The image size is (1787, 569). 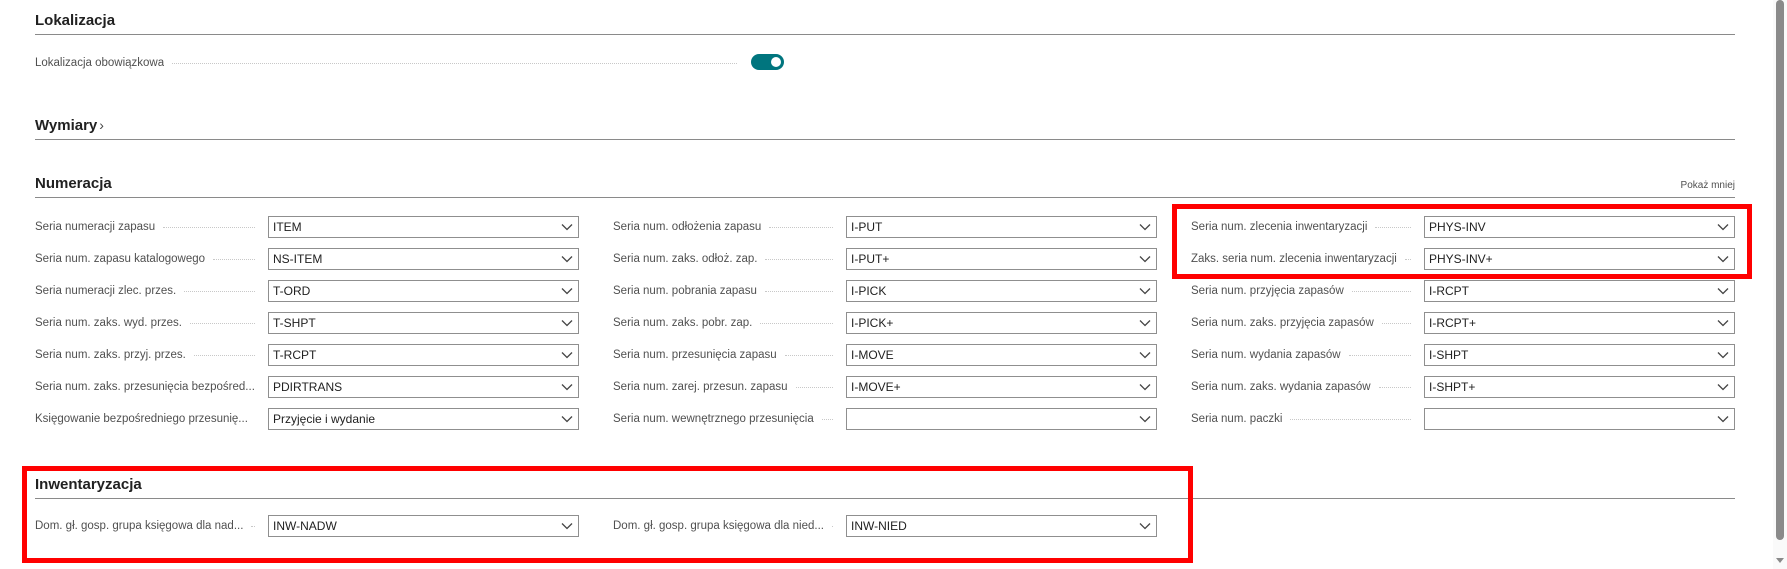 What do you see at coordinates (767, 62) in the screenshot?
I see `mandatory-location-toggle` at bounding box center [767, 62].